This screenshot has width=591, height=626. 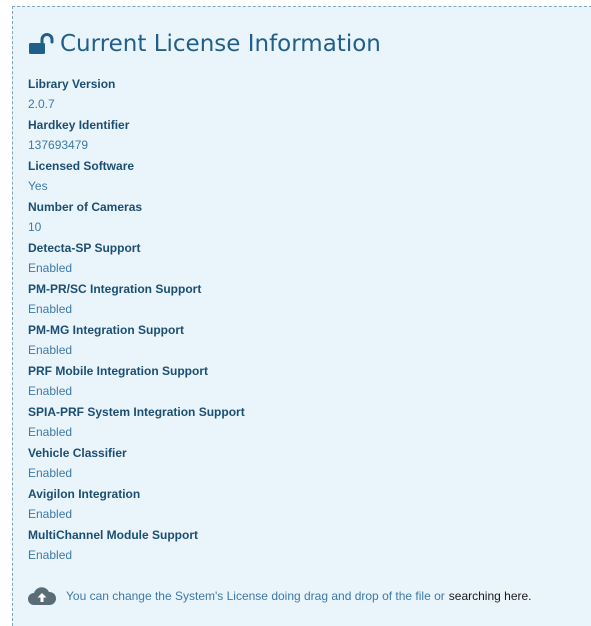 I want to click on page-title: Current License Information, so click(x=220, y=44).